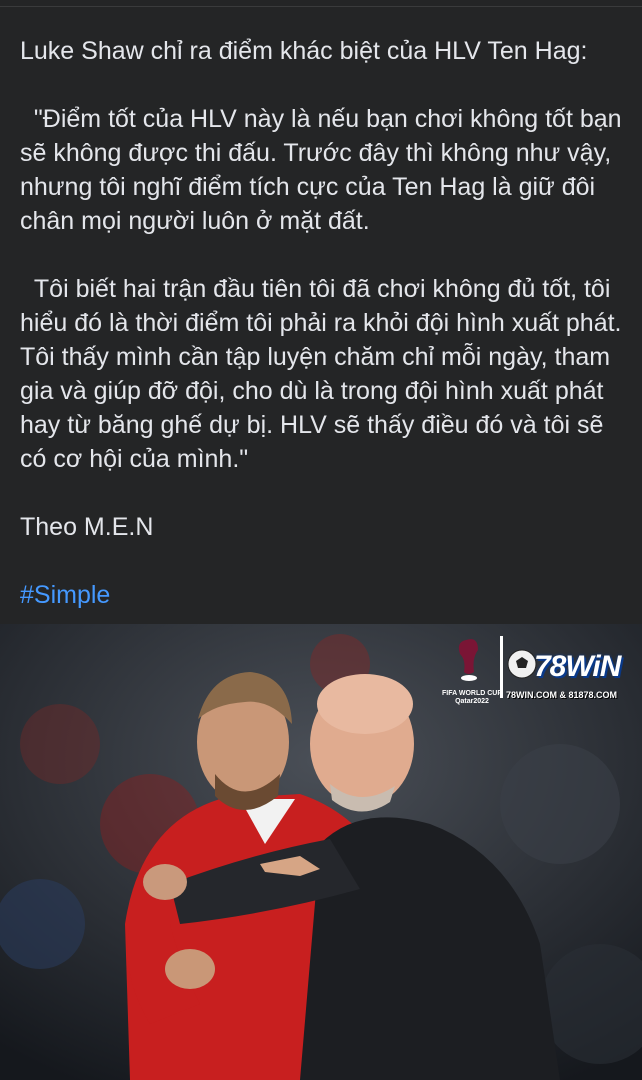 The height and width of the screenshot is (1080, 642). I want to click on brand-name: 78WiN, so click(577, 666).